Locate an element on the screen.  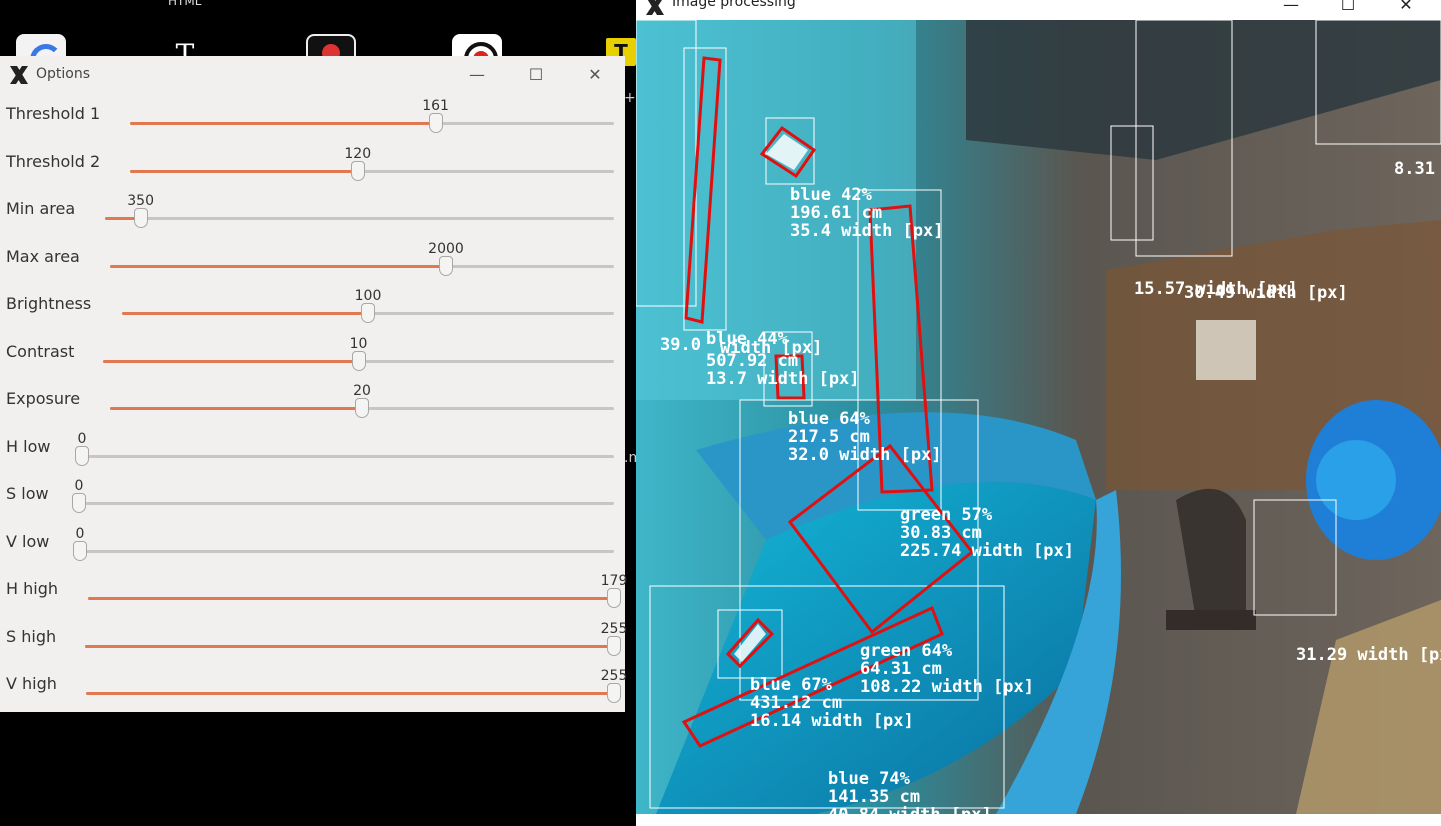
slider-row-h-high: H high 179 is located at coordinates (313, 604).